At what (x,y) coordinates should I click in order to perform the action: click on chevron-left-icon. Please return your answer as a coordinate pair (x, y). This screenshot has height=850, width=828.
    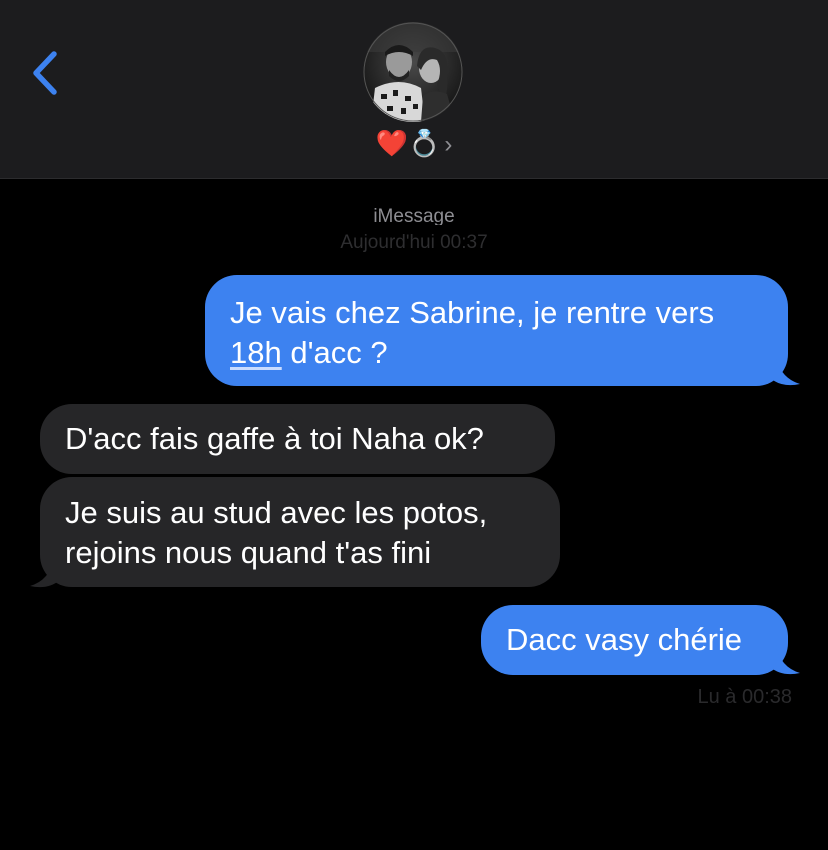
    Looking at the image, I should click on (45, 73).